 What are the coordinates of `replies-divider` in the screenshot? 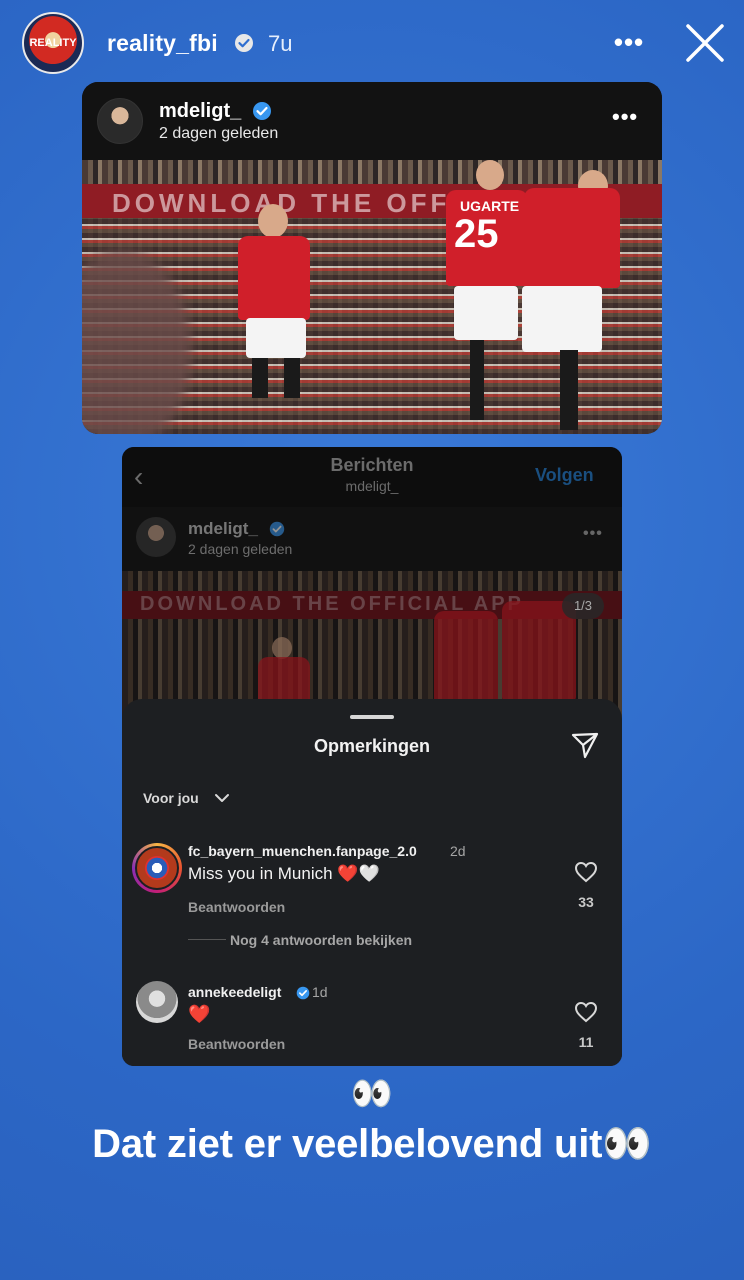 It's located at (207, 939).